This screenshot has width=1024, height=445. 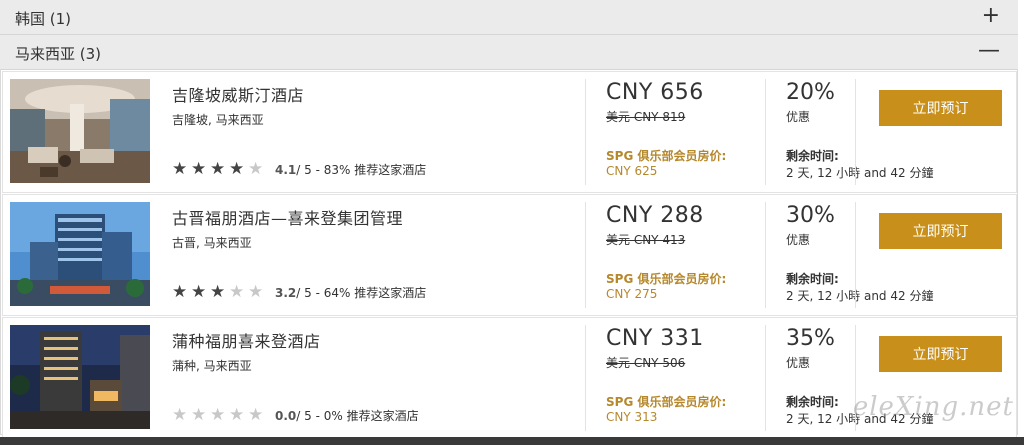 What do you see at coordinates (361, 293) in the screenshot?
I see `rating-summary: / 5 - 64% 推荐这家酒店` at bounding box center [361, 293].